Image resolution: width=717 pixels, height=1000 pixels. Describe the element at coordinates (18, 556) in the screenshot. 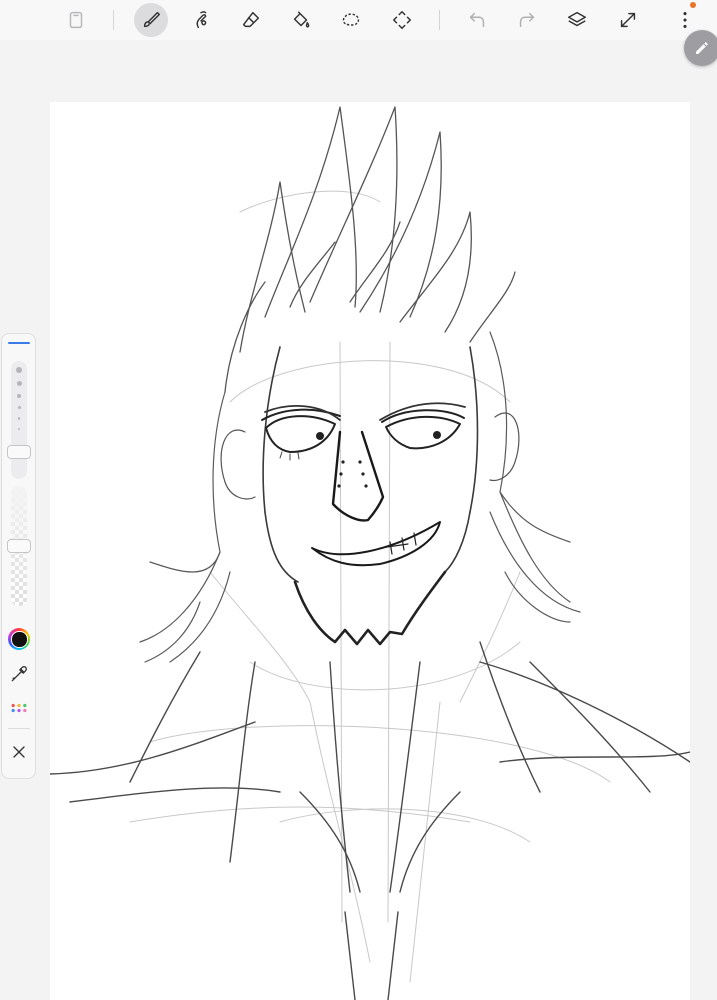

I see `brush-settings-panel` at that location.